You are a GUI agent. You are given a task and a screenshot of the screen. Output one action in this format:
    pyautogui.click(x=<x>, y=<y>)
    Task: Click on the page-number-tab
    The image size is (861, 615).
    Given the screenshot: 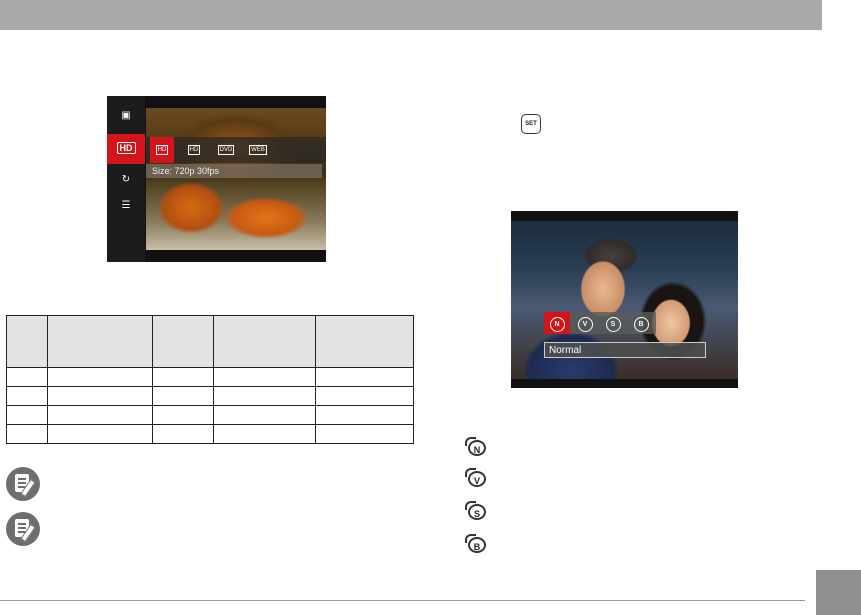 What is the action you would take?
    pyautogui.click(x=838, y=592)
    